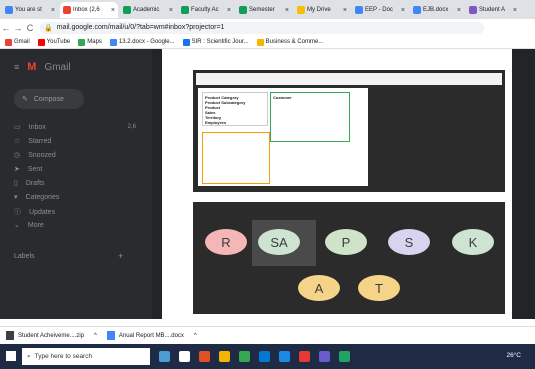 Image resolution: width=535 pixels, height=369 pixels. I want to click on sidebar-item: ⌄ More, so click(29, 225).